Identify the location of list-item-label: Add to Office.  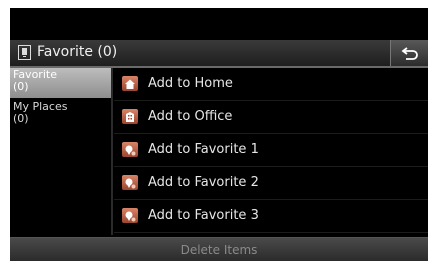
(190, 116).